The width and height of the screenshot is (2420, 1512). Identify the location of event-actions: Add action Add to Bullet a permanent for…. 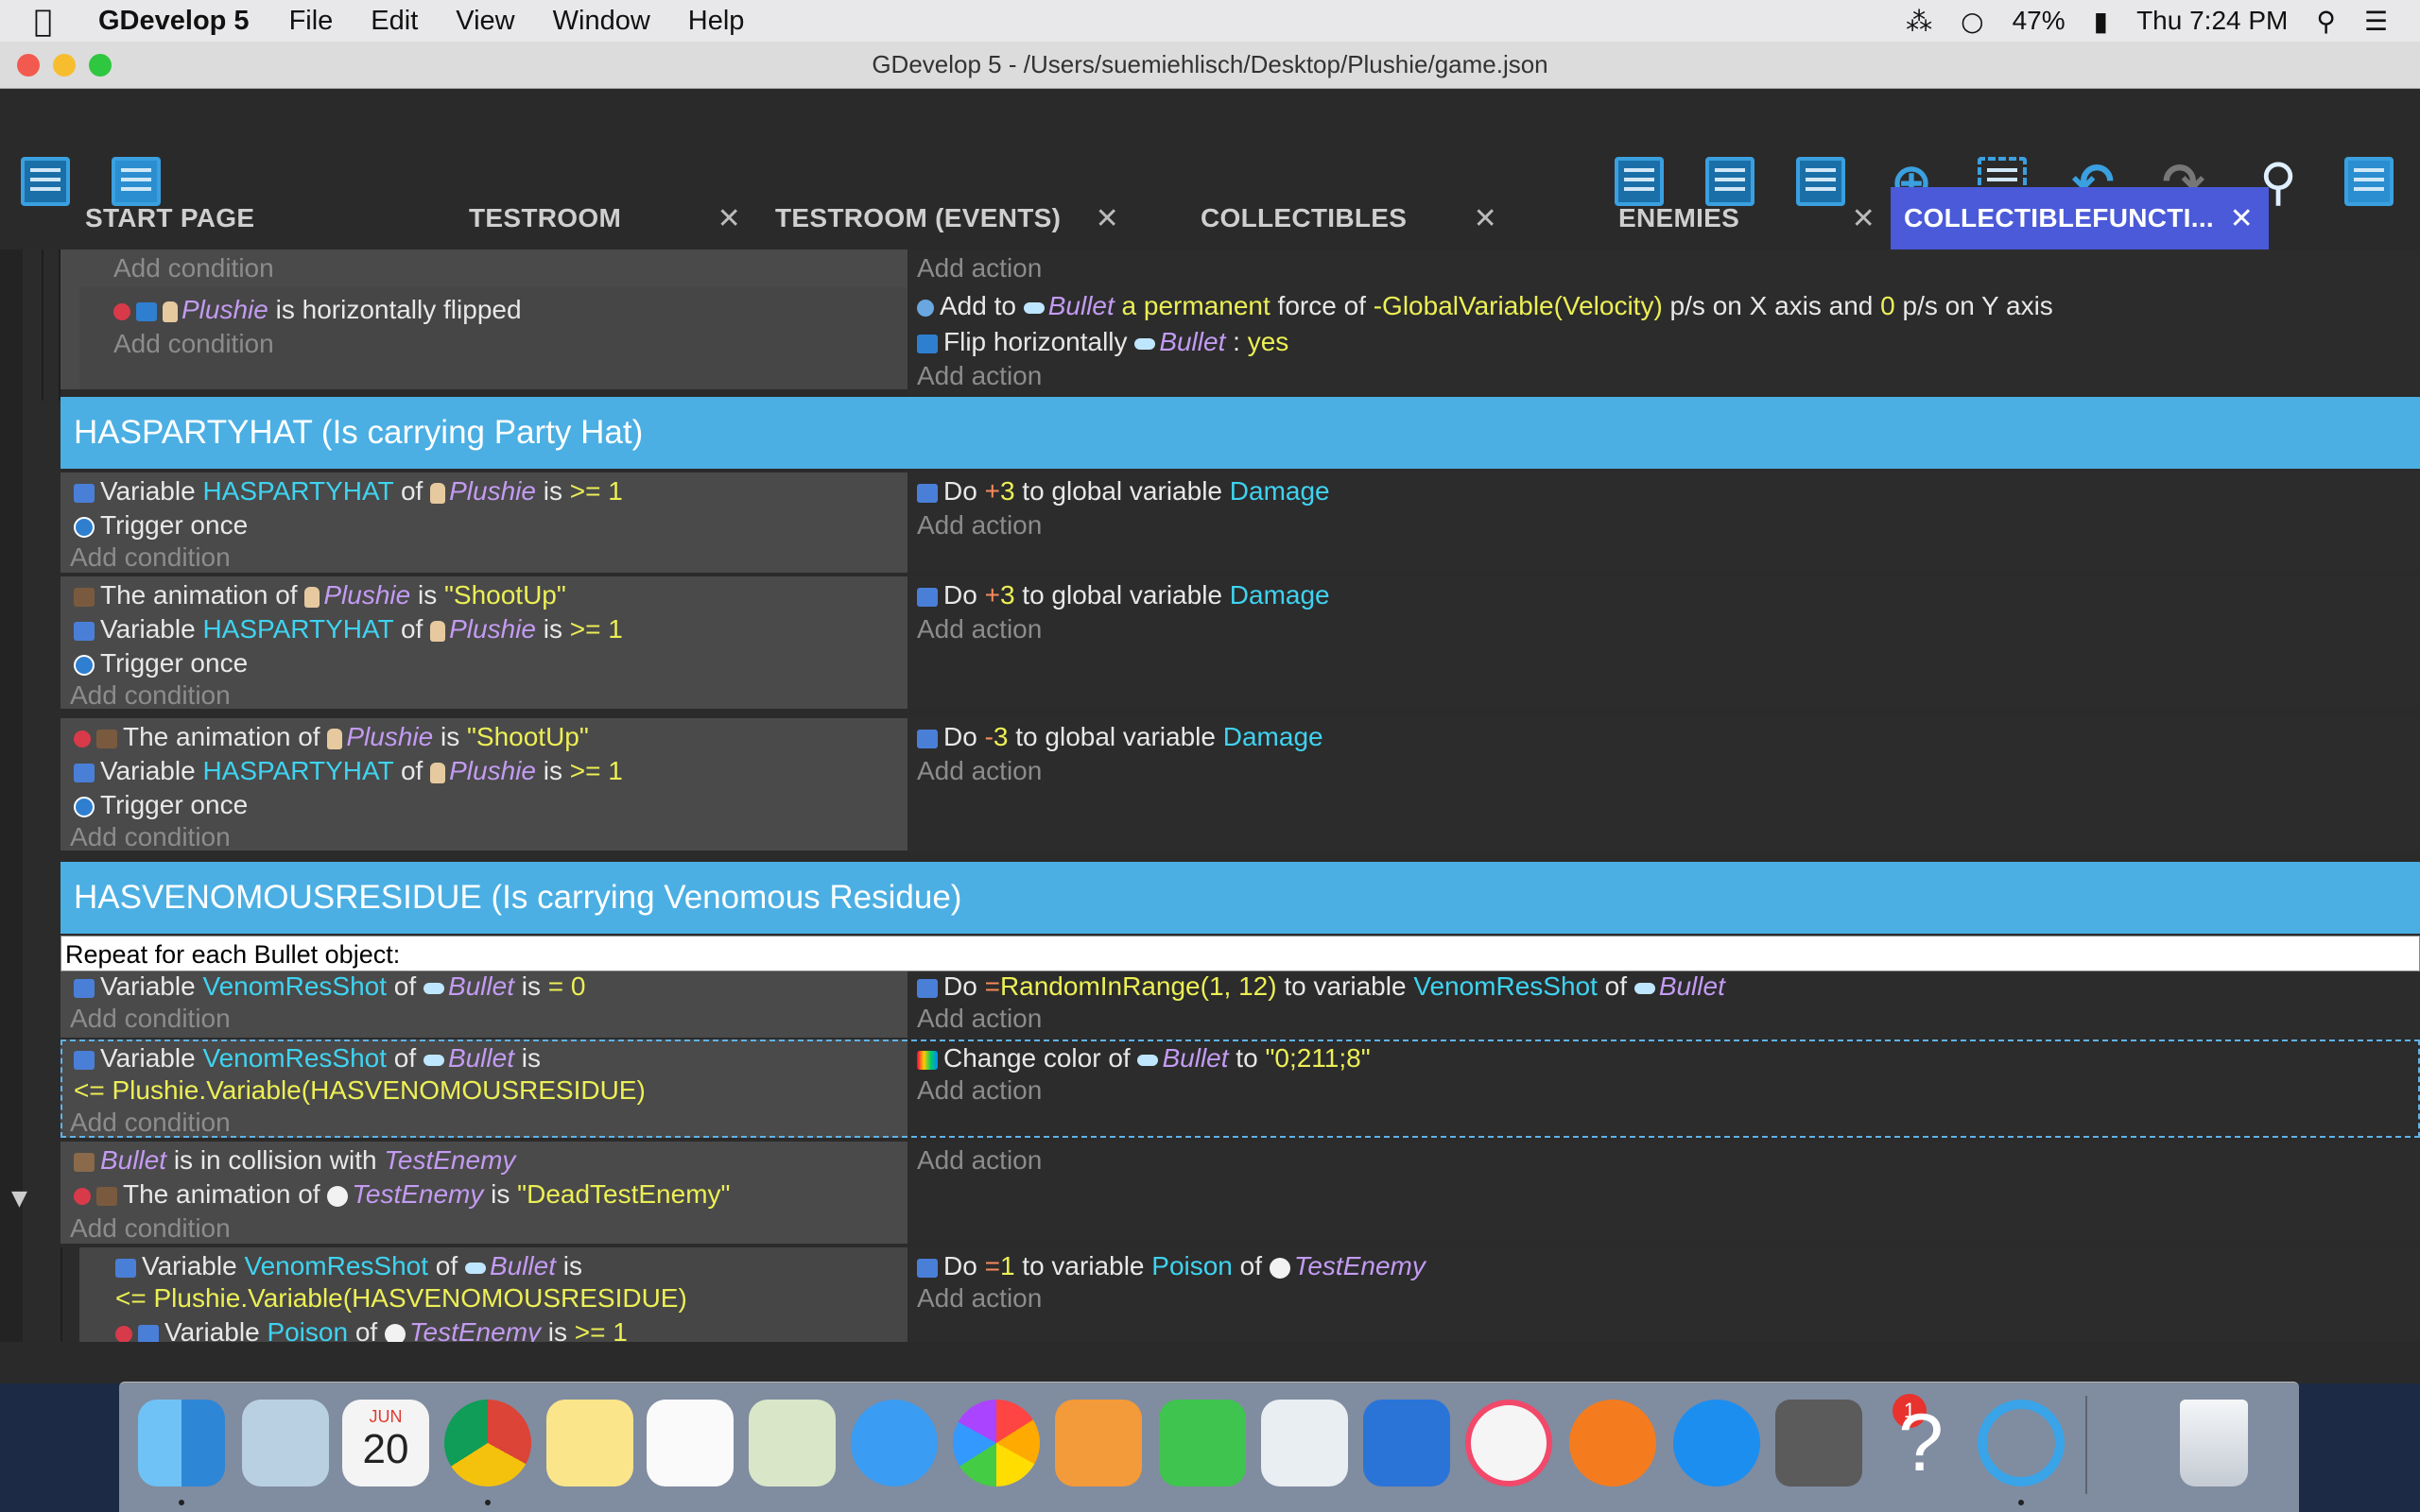
(1665, 323).